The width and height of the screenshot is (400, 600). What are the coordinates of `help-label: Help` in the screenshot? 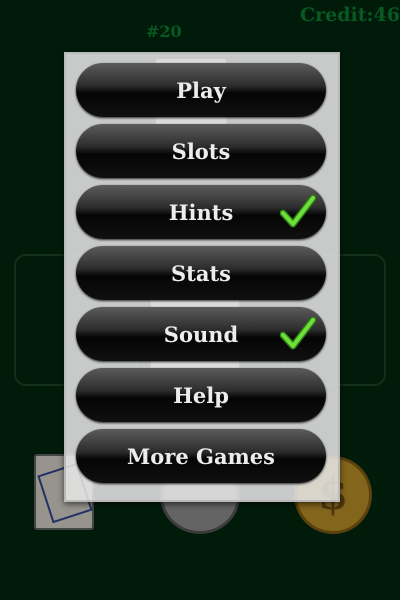 It's located at (201, 395).